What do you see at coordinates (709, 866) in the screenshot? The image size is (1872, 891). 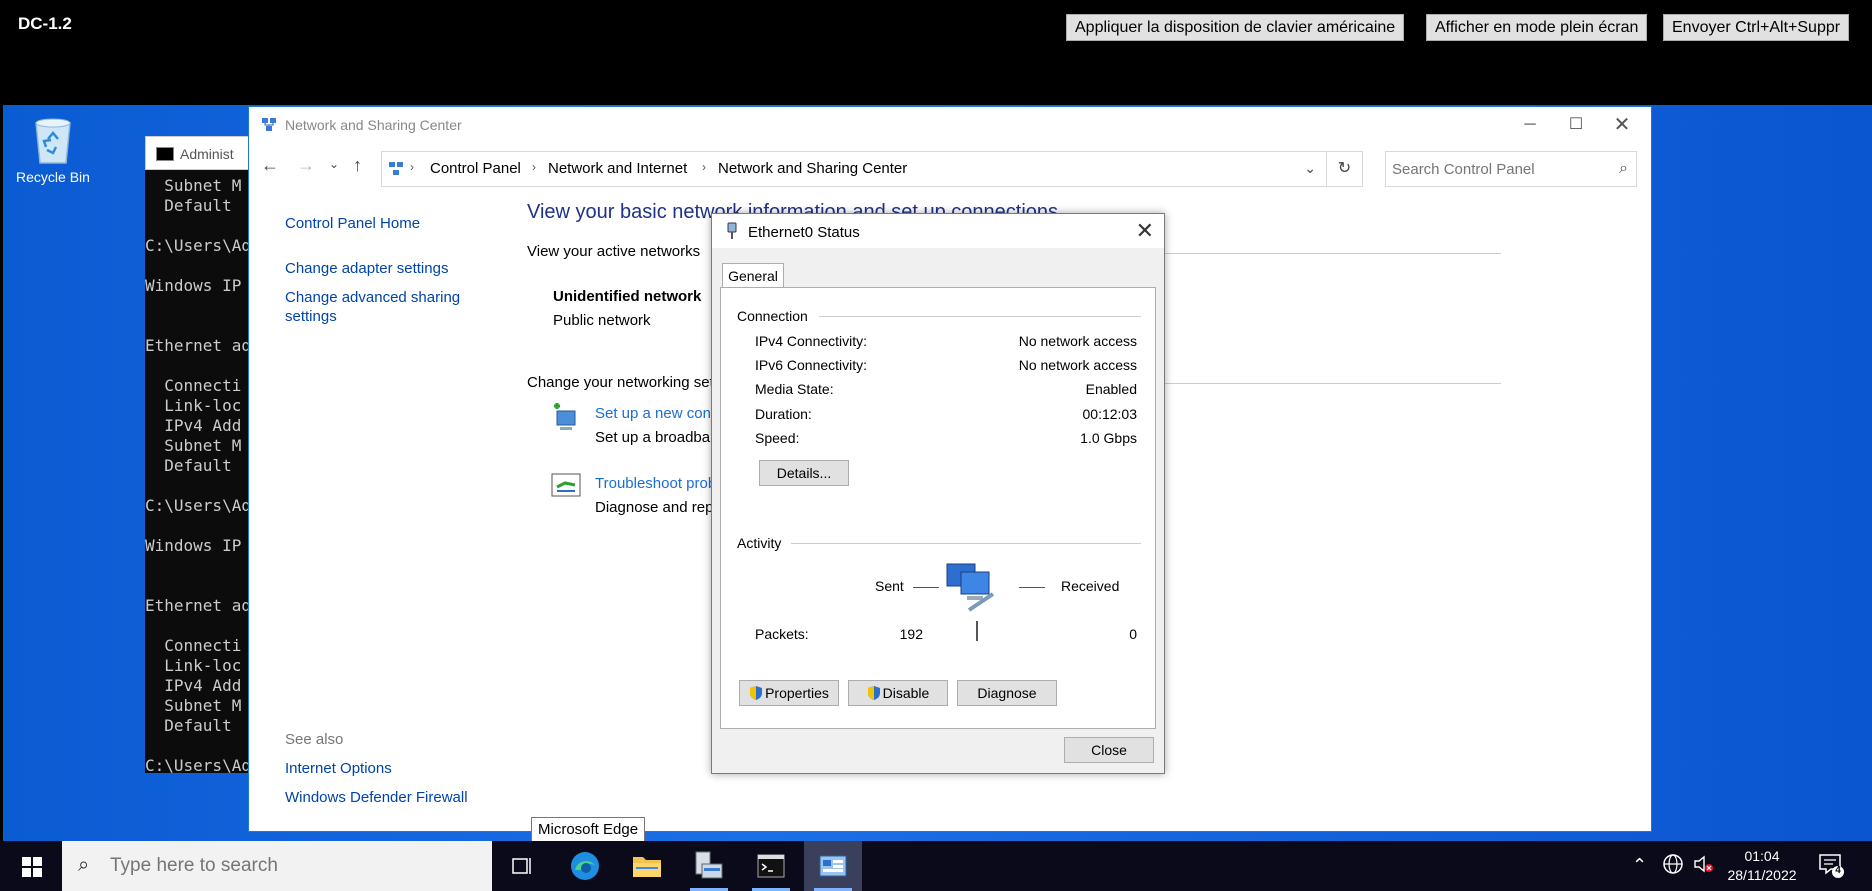 I see `taskbar-server-manager` at bounding box center [709, 866].